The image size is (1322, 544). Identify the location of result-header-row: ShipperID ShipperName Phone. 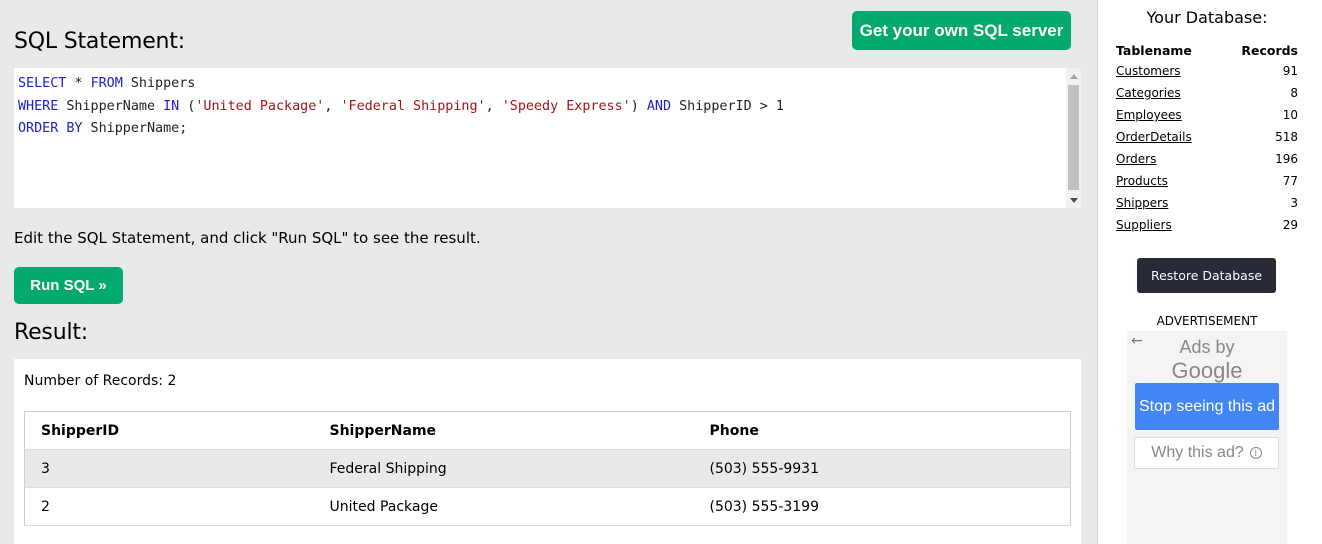
(547, 430).